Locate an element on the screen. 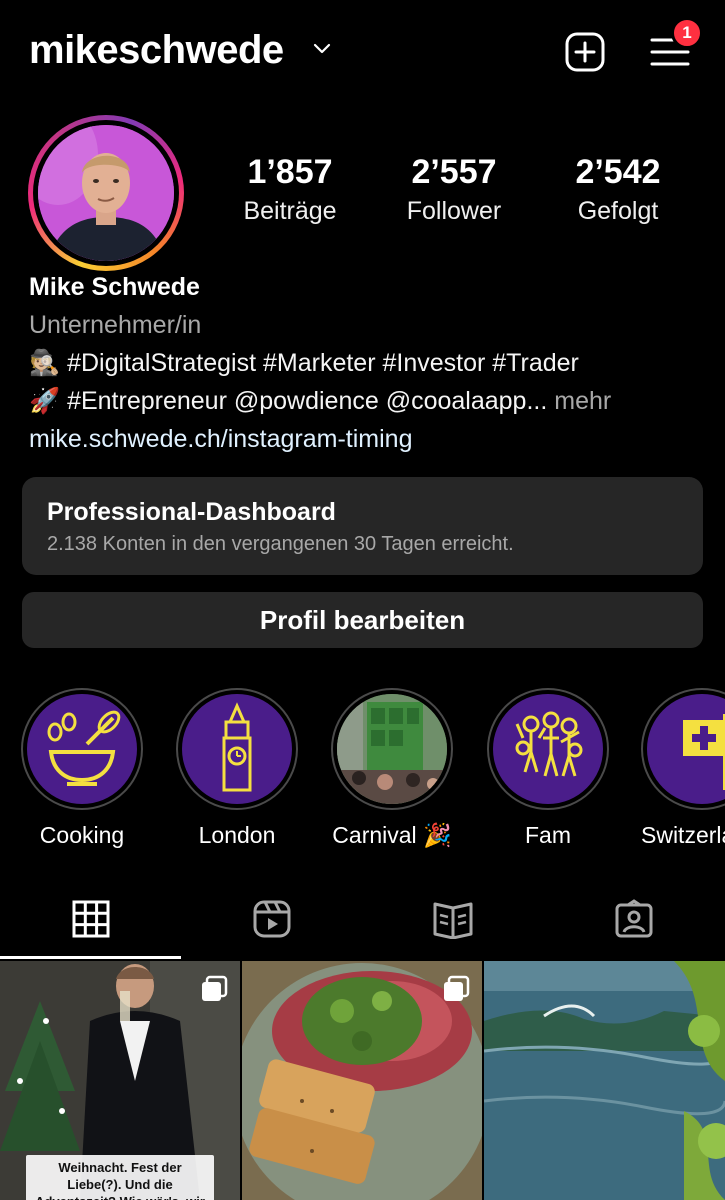 The width and height of the screenshot is (725, 1200). chevron-down-icon is located at coordinates (322, 49).